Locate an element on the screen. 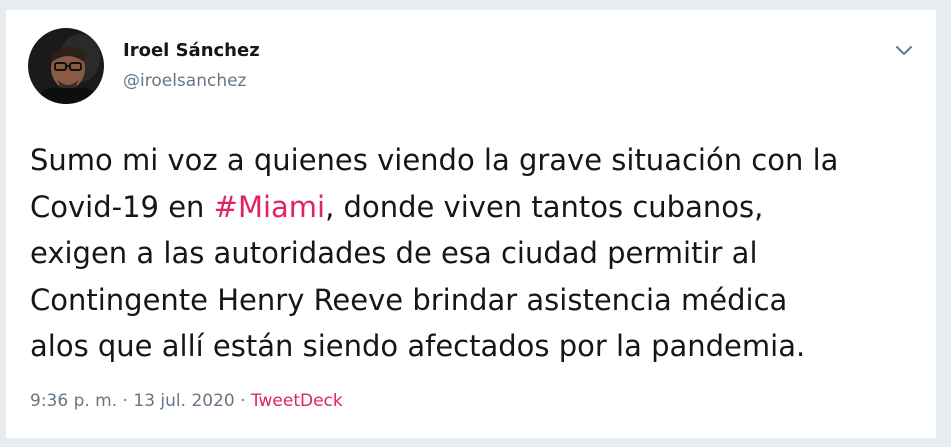 The image size is (951, 447). author-name: Iroel Sánchez is located at coordinates (191, 50).